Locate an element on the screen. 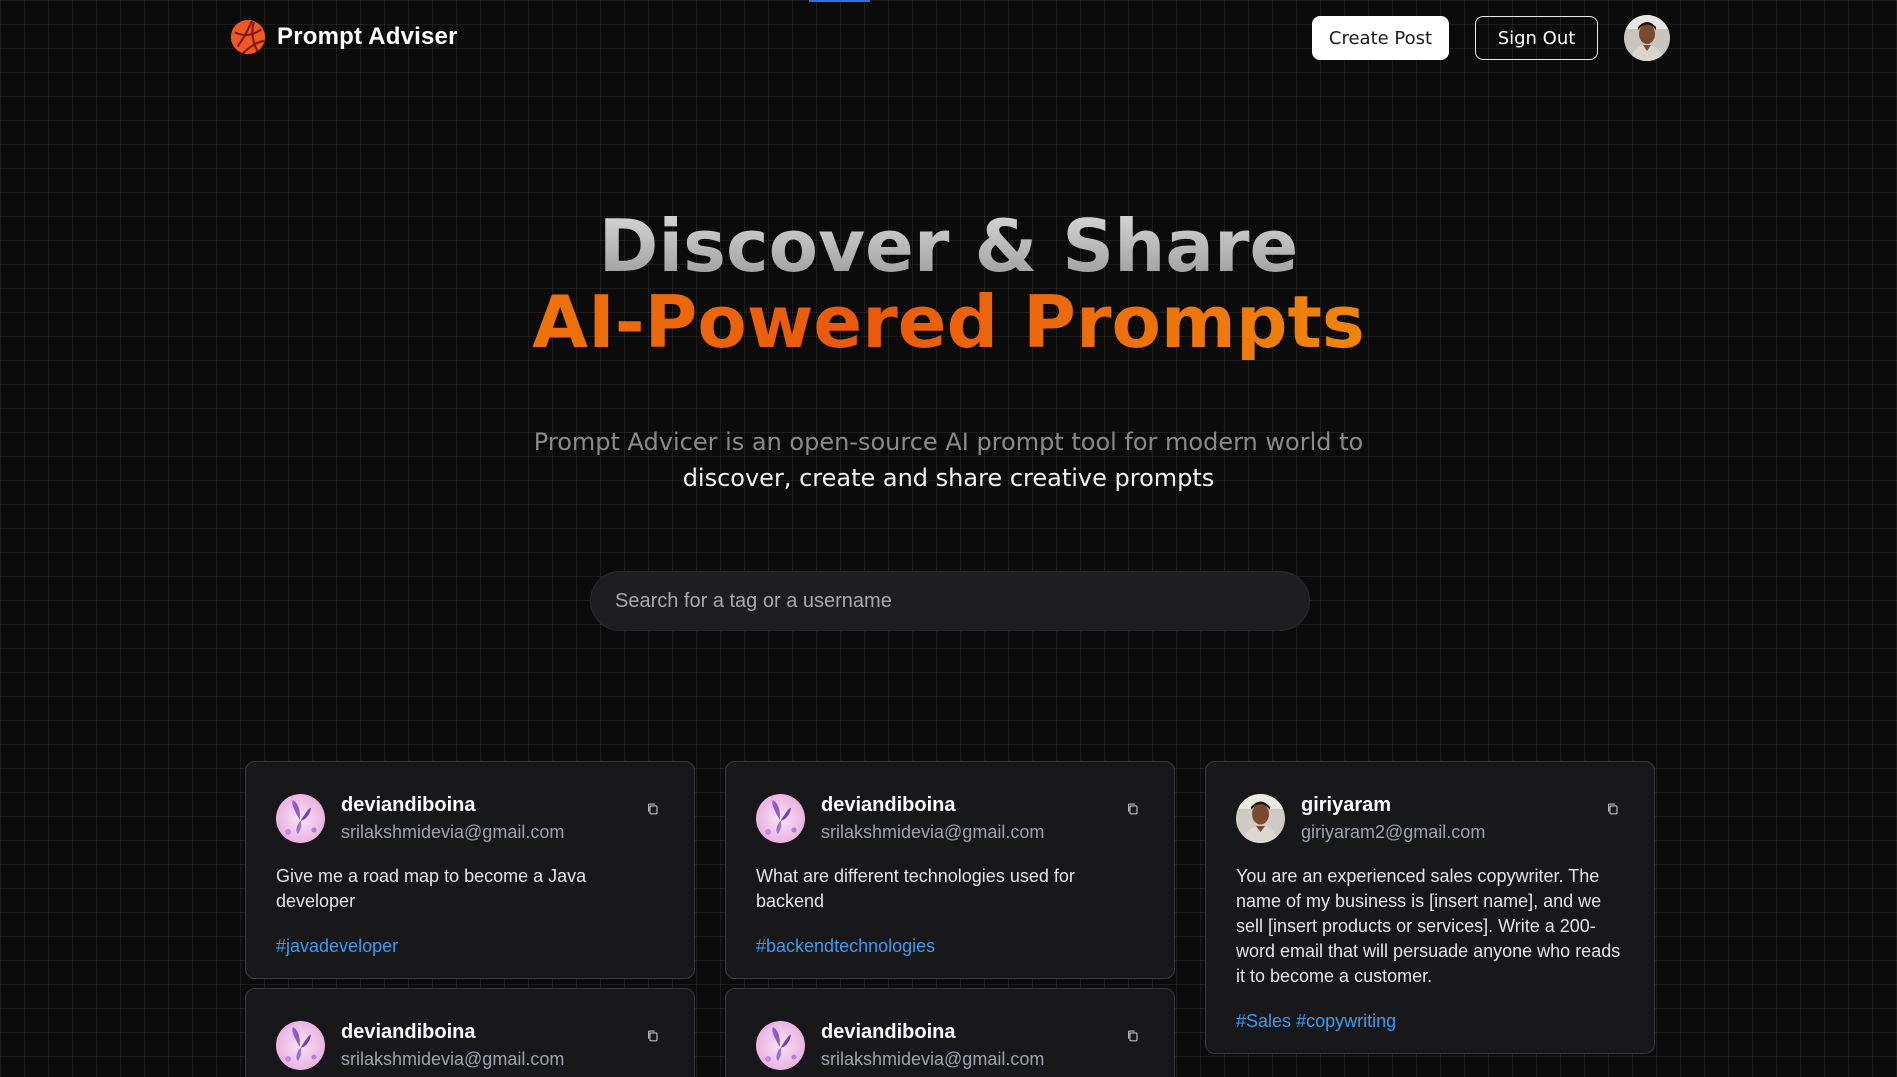 This screenshot has height=1077, width=1897. card-username: giriyaram is located at coordinates (1451, 805).